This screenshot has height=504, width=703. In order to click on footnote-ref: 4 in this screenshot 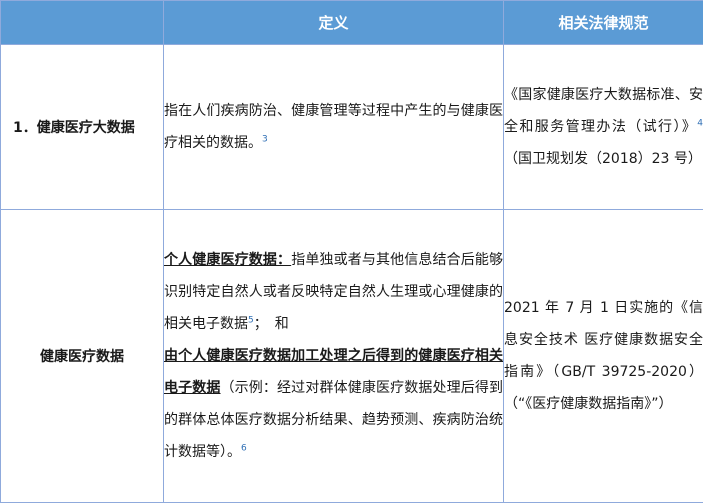, I will do `click(700, 123)`.